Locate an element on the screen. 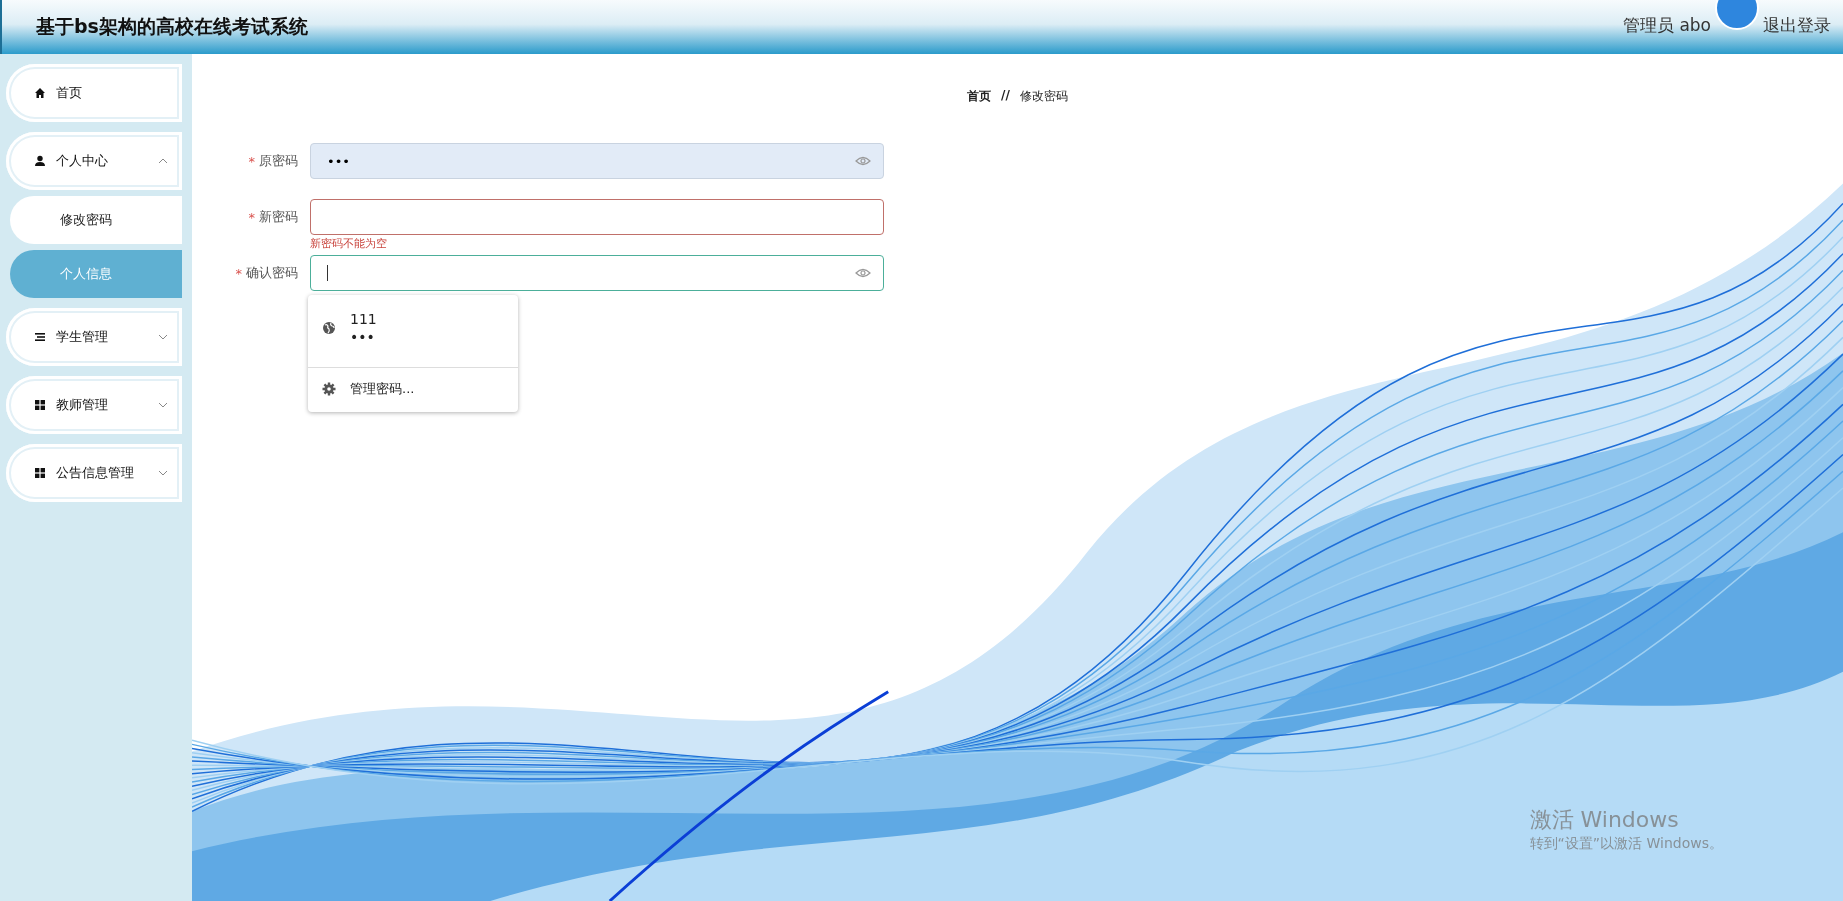 The image size is (1843, 901). field-label: 新密码 is located at coordinates (278, 217).